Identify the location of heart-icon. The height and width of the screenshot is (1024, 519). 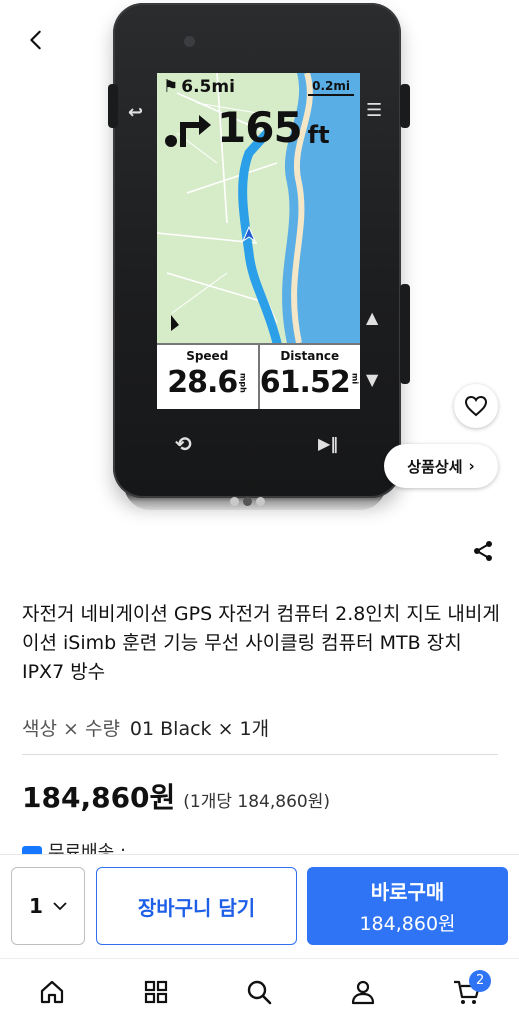
(476, 406).